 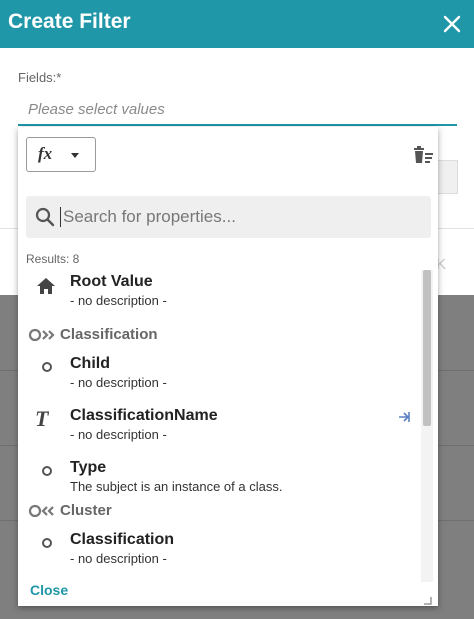 What do you see at coordinates (237, 24) in the screenshot?
I see `dialog-header: Create Filter` at bounding box center [237, 24].